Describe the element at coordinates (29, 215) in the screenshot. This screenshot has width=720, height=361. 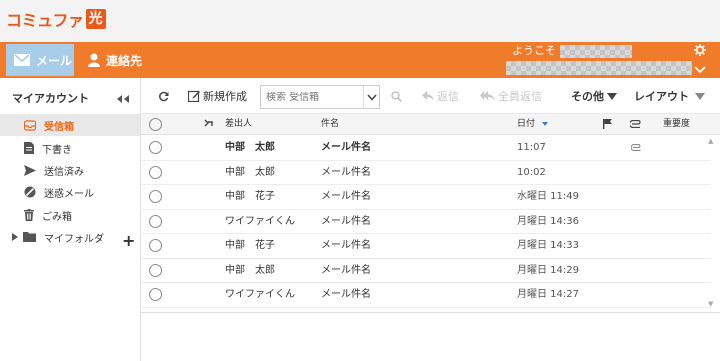
I see `trash-icon` at that location.